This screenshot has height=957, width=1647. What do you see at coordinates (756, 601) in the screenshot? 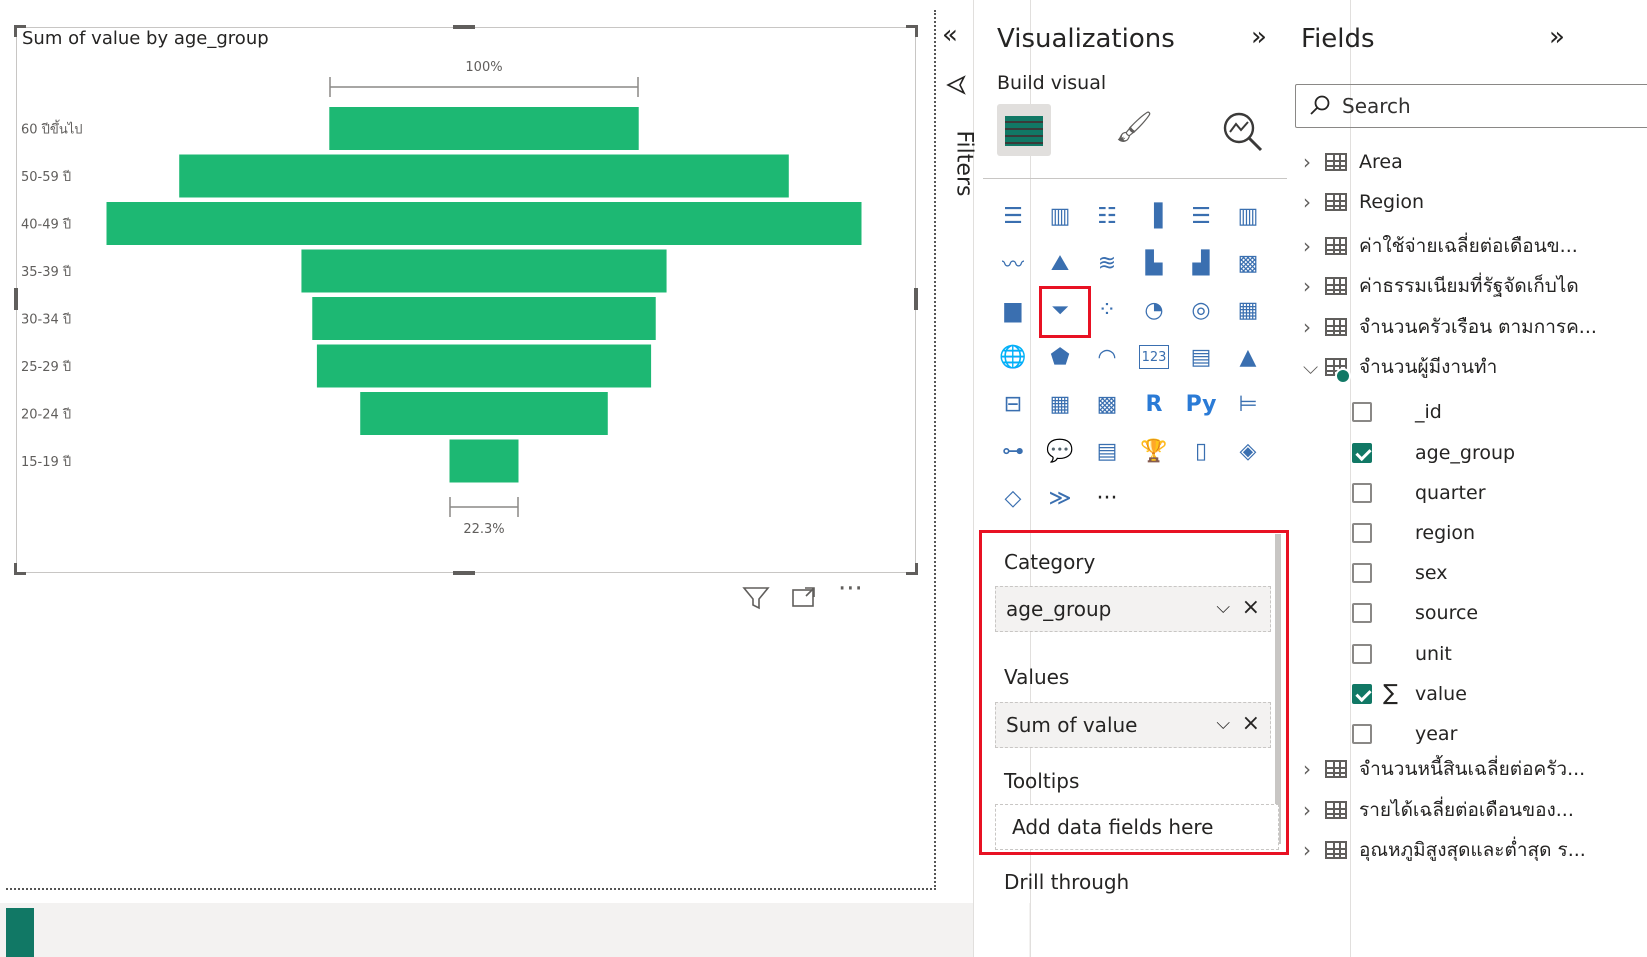
I see `filter-icon` at bounding box center [756, 601].